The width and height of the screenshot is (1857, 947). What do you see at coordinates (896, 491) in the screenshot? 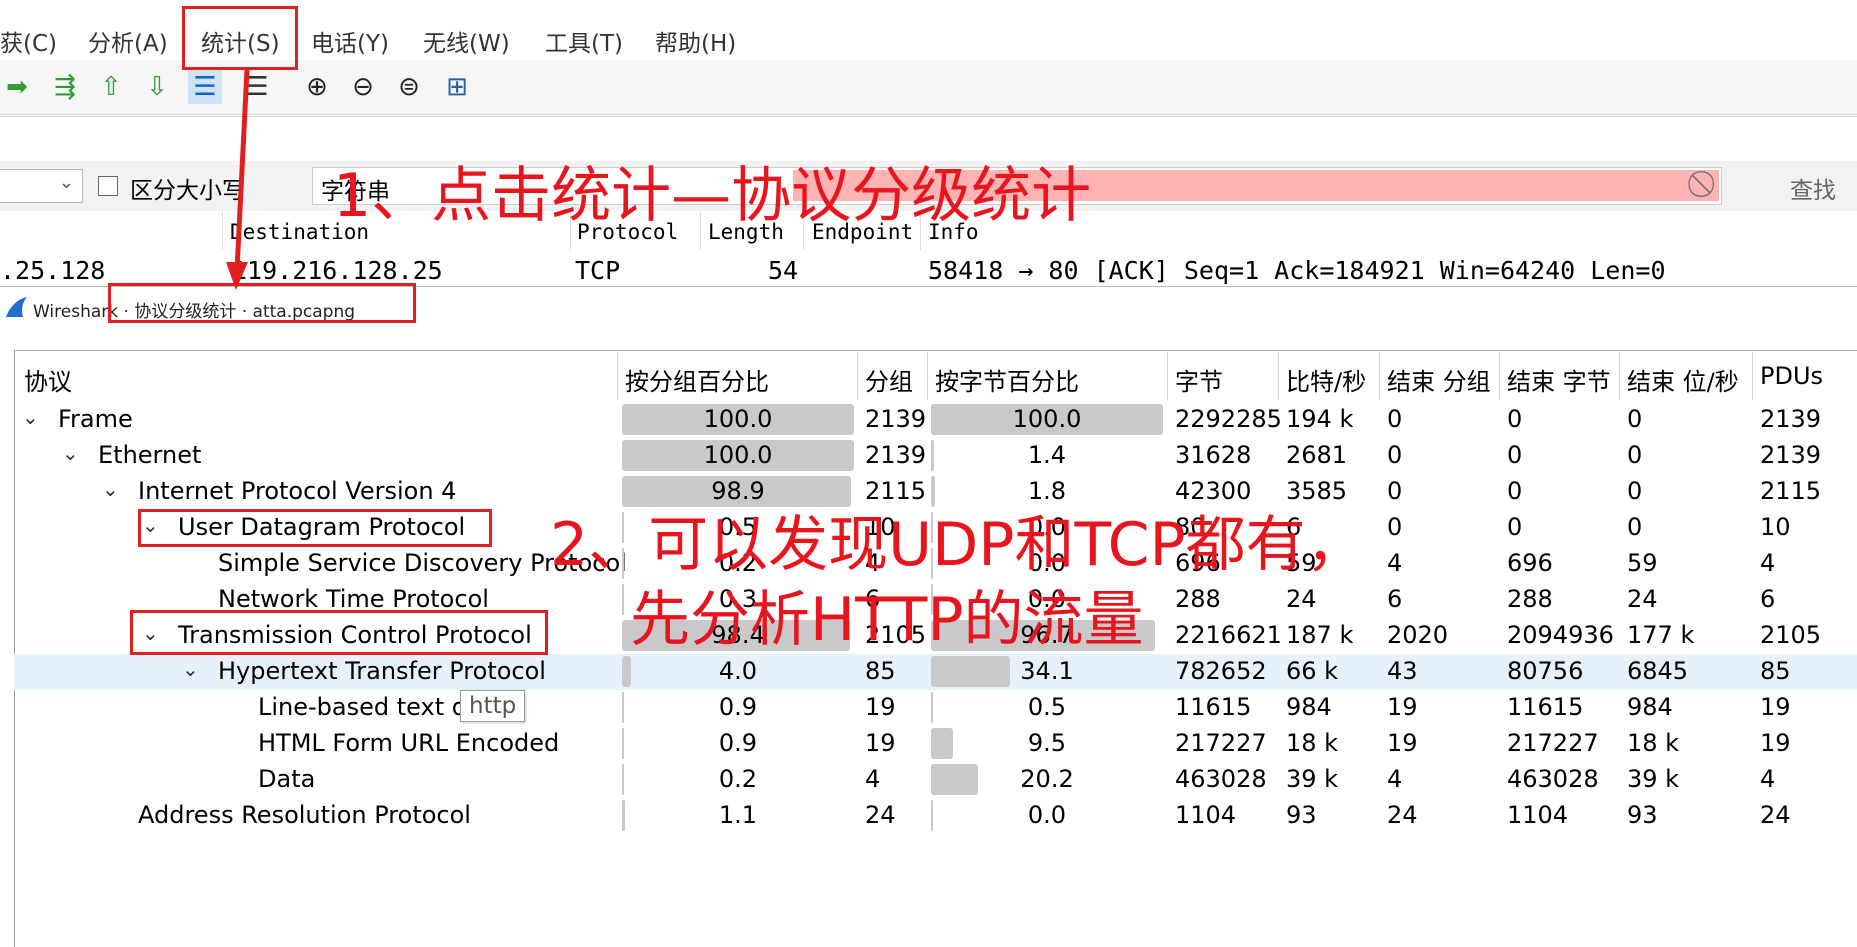
I see `cell-packets: 2115` at bounding box center [896, 491].